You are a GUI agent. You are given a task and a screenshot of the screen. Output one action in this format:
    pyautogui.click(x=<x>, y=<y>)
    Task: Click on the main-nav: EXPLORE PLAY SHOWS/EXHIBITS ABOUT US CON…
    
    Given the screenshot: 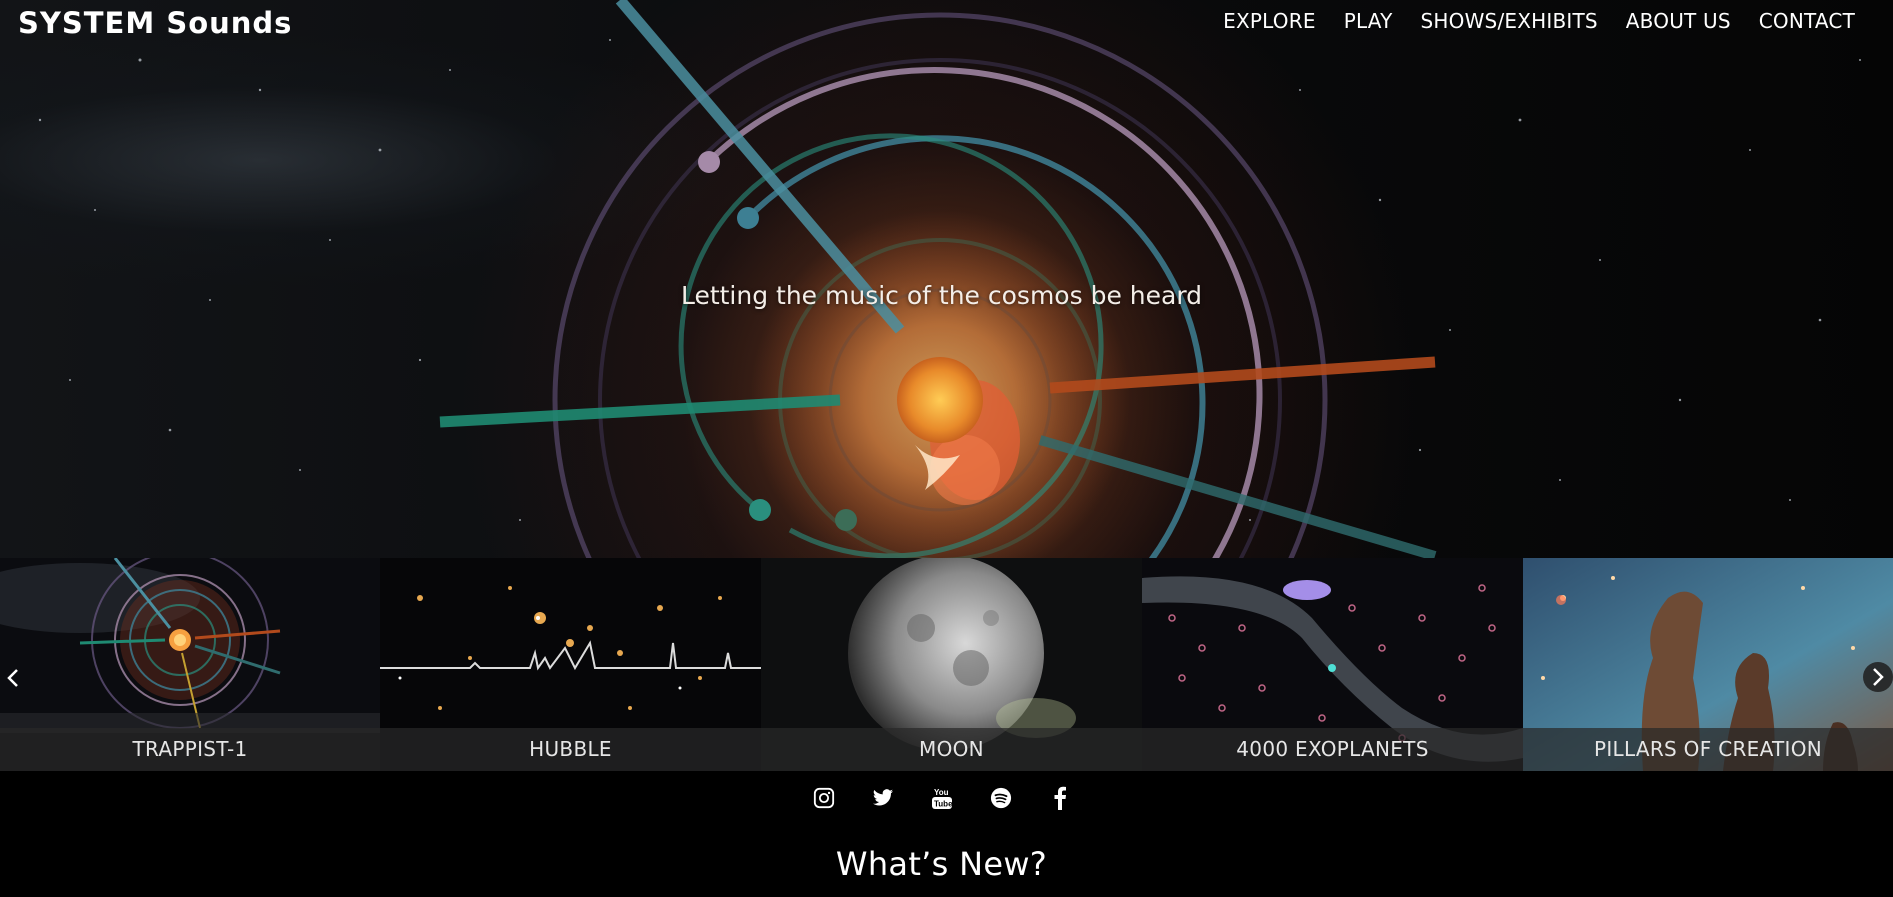 What is the action you would take?
    pyautogui.click(x=1539, y=21)
    